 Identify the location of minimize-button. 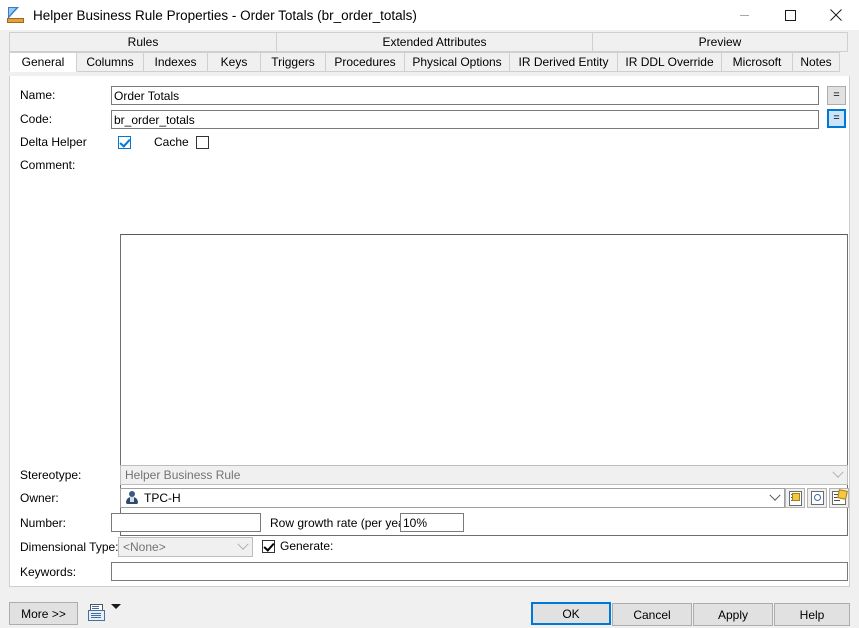
(744, 15).